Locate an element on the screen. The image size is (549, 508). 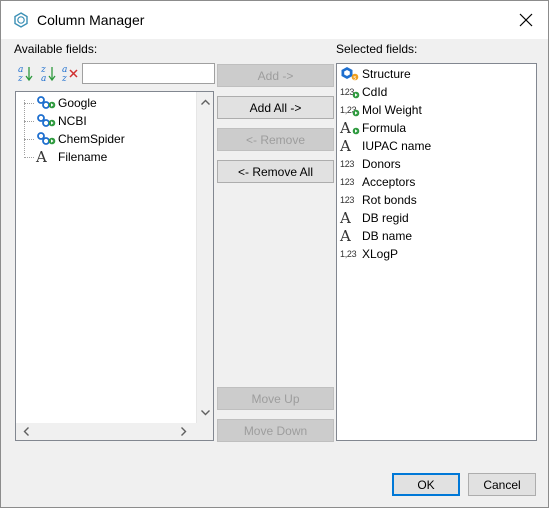
ok-button: OK is located at coordinates (426, 484).